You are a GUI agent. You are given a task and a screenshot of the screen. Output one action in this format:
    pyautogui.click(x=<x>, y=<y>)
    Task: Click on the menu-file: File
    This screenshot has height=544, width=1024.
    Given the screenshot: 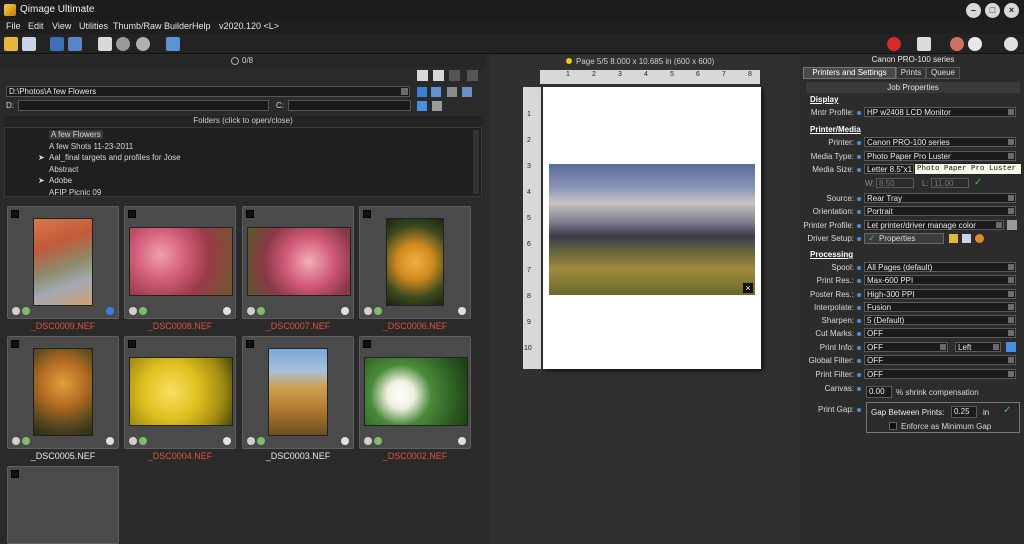 What is the action you would take?
    pyautogui.click(x=13, y=26)
    